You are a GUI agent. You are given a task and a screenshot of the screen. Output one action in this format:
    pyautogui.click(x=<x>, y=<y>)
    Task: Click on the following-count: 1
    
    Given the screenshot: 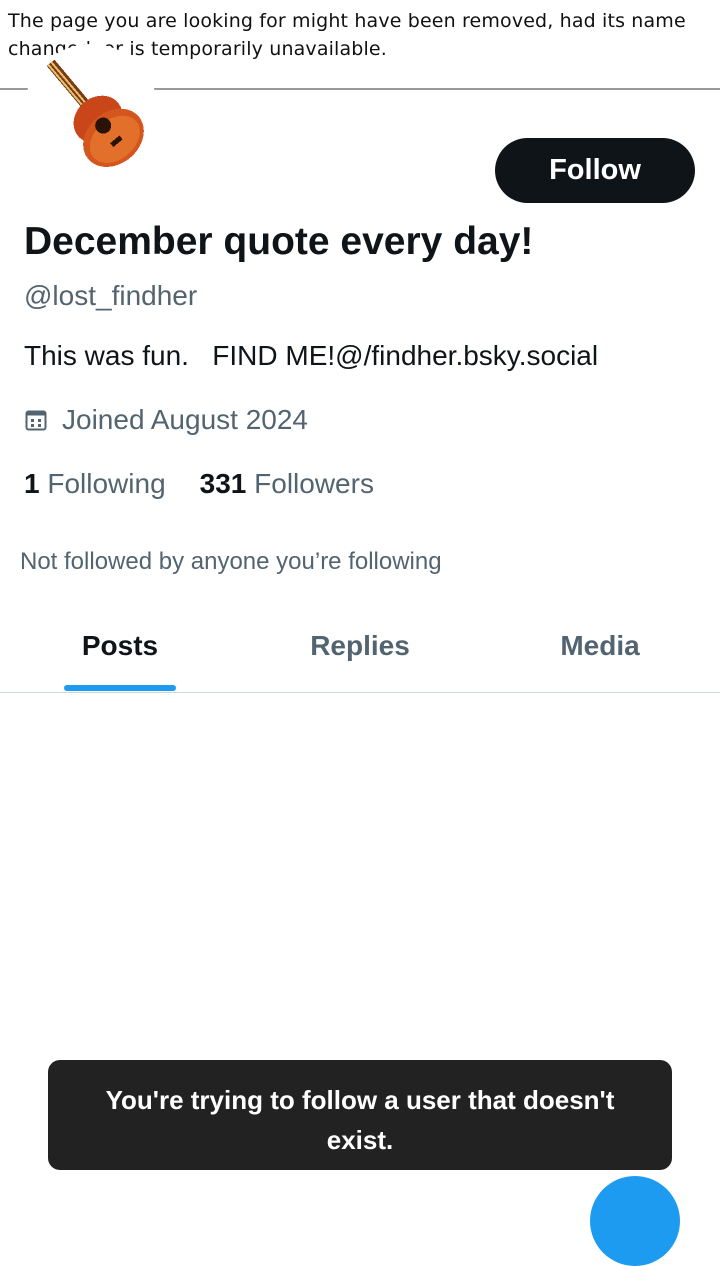 What is the action you would take?
    pyautogui.click(x=32, y=483)
    